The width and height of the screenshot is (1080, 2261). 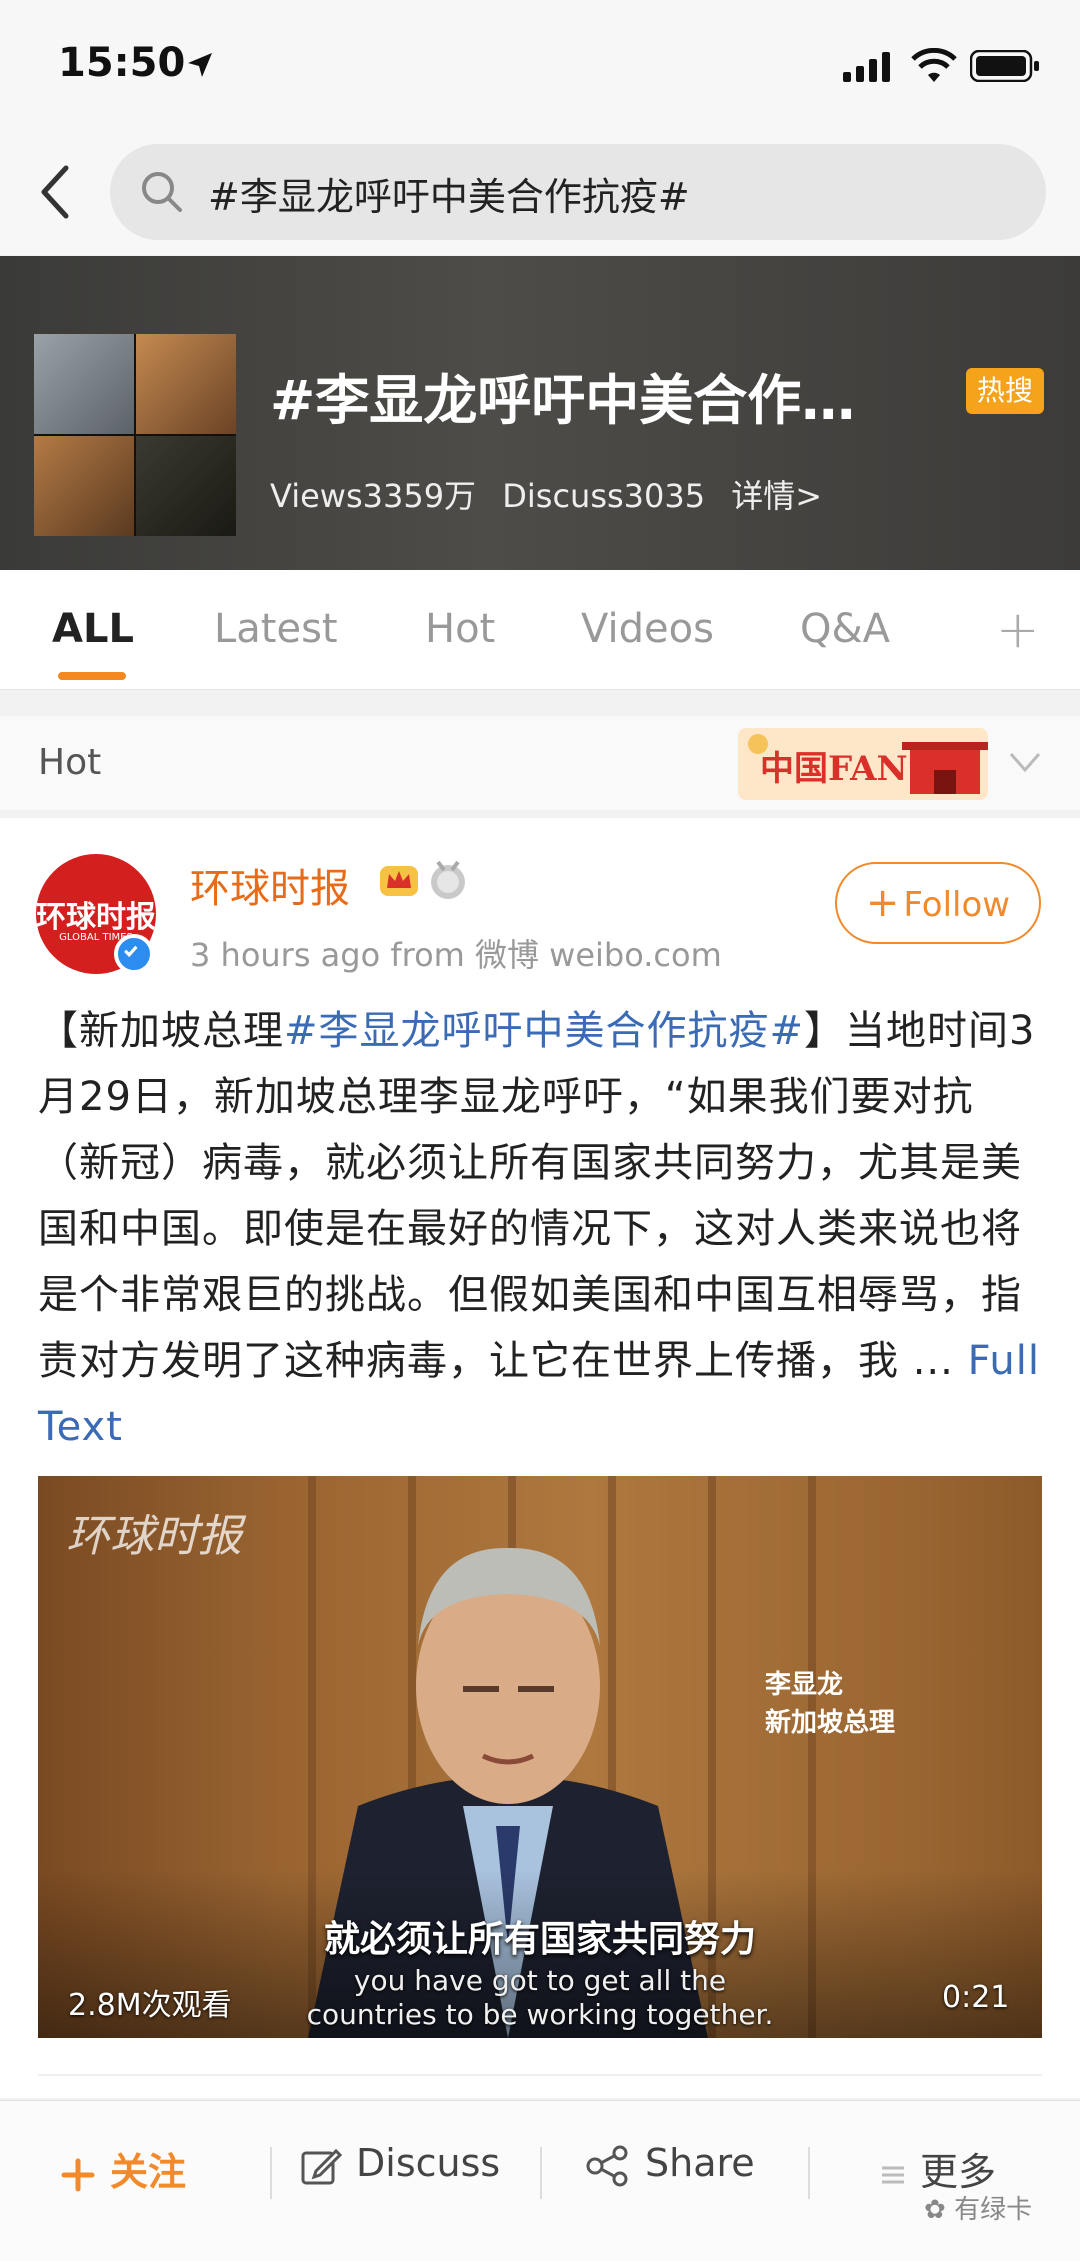 What do you see at coordinates (428, 2163) in the screenshot?
I see `discuss-label: Discuss` at bounding box center [428, 2163].